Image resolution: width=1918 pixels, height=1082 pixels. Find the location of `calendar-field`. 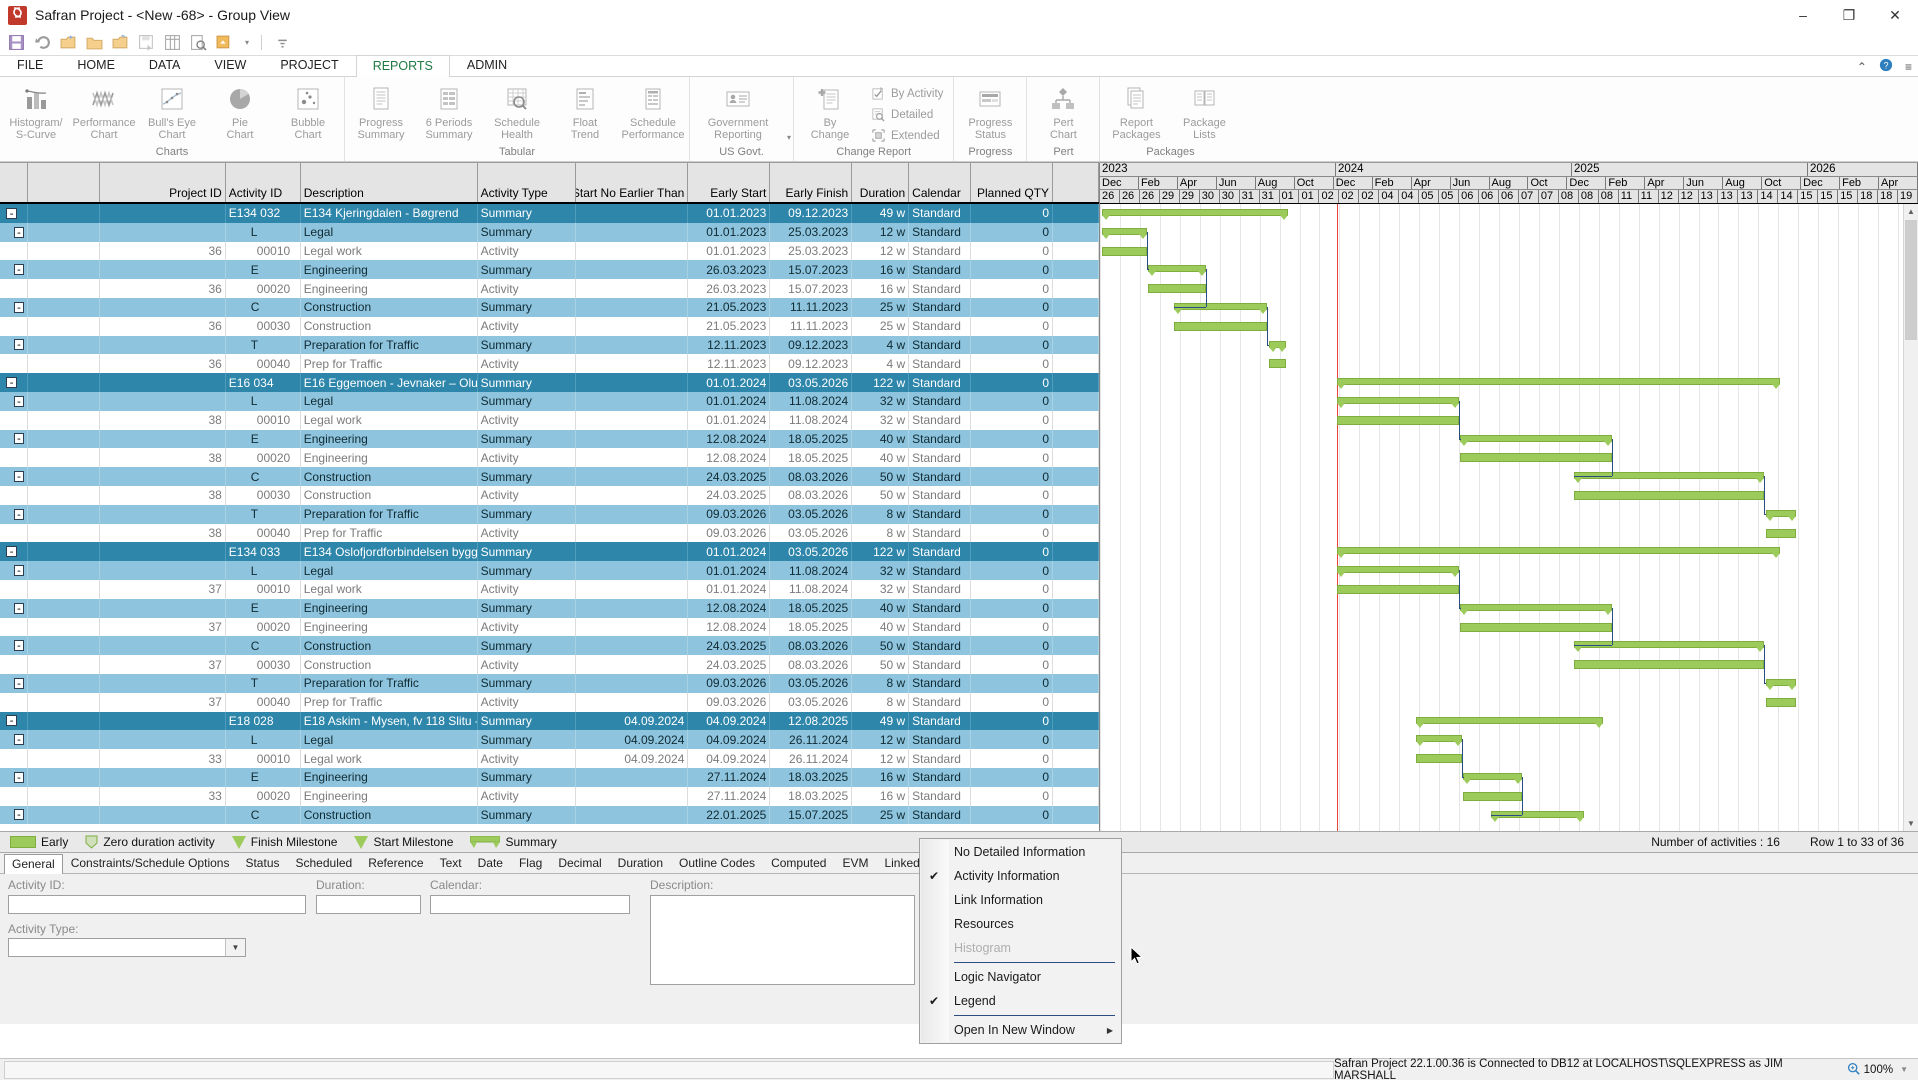

calendar-field is located at coordinates (530, 904).